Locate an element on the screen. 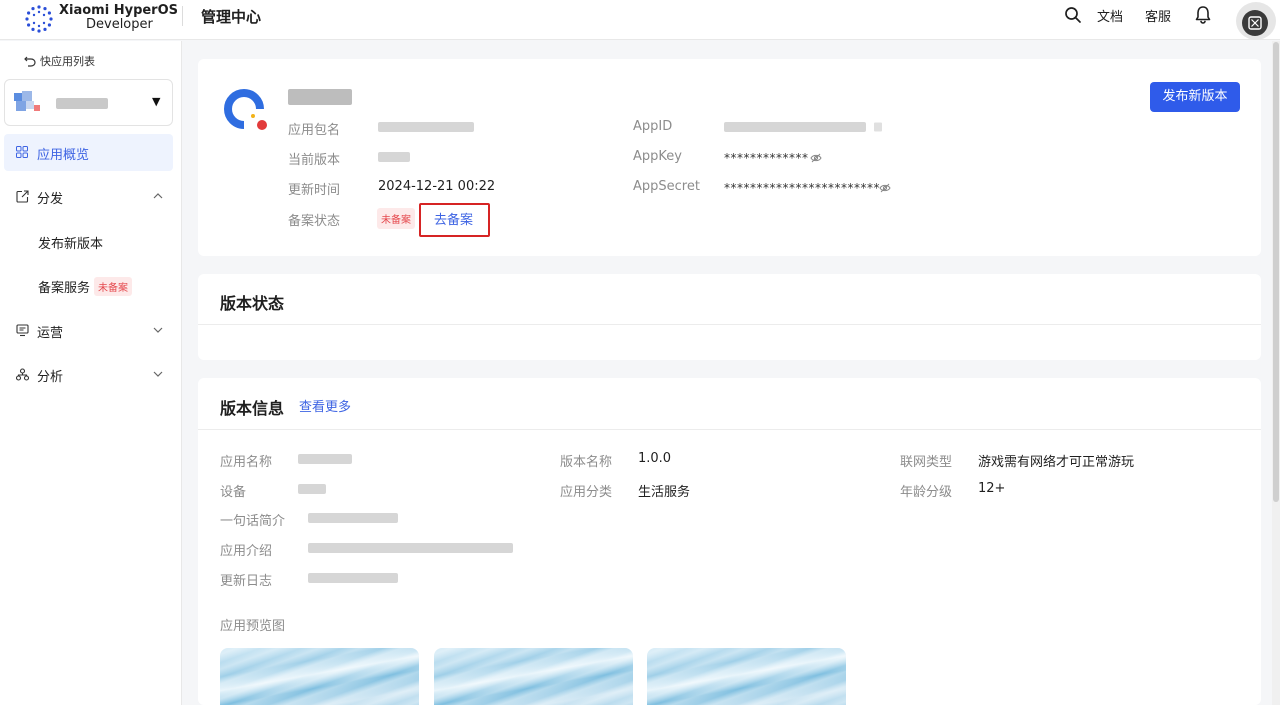 This screenshot has width=1280, height=705. package-label: 应用包名 is located at coordinates (314, 130).